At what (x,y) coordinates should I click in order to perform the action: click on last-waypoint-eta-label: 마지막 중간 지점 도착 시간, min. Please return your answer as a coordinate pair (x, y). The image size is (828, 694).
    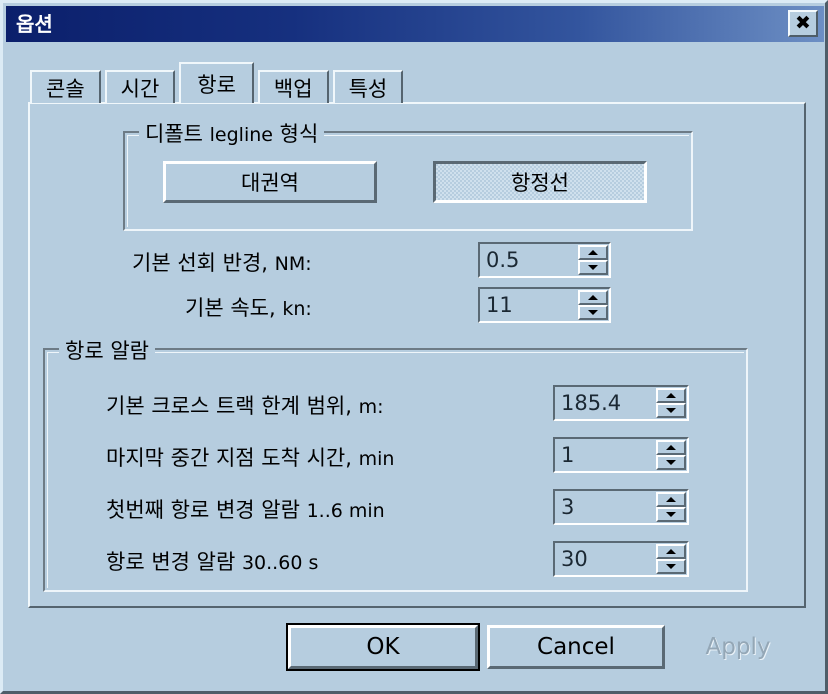
    Looking at the image, I should click on (250, 458).